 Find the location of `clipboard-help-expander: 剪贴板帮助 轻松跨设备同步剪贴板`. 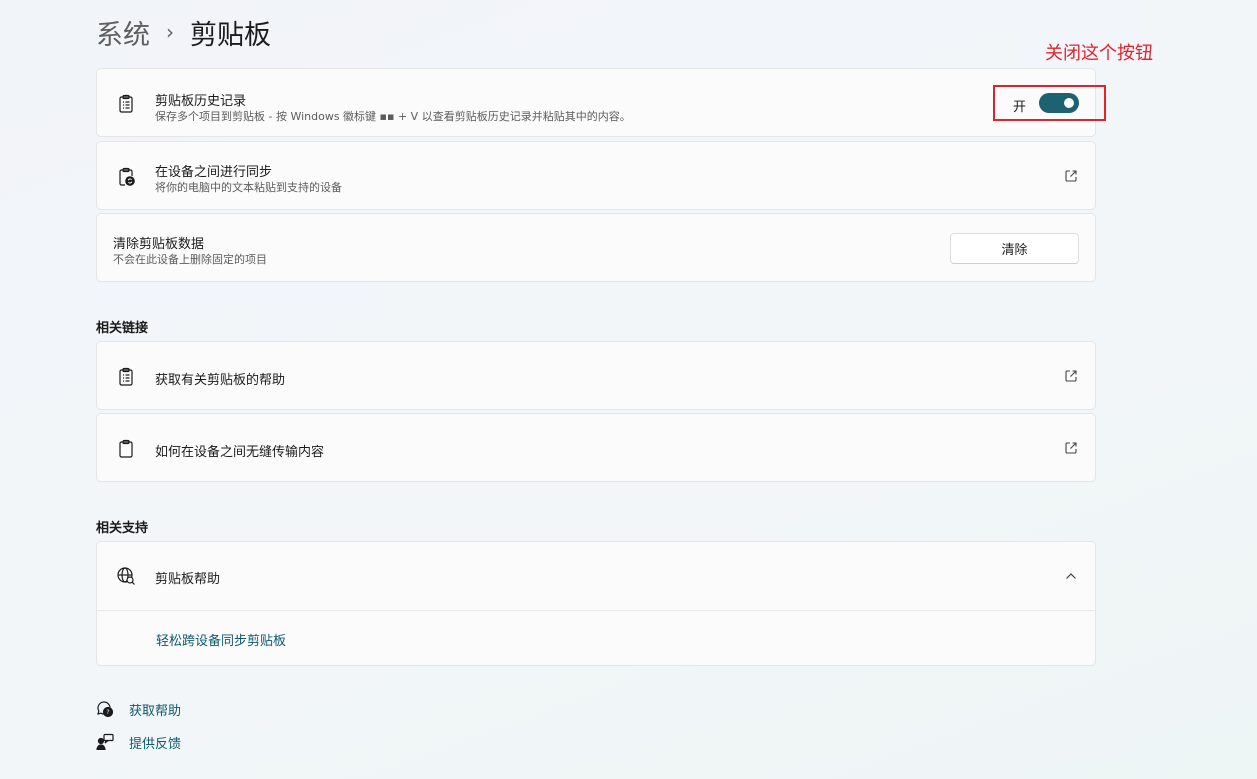

clipboard-help-expander: 剪贴板帮助 轻松跨设备同步剪贴板 is located at coordinates (596, 603).